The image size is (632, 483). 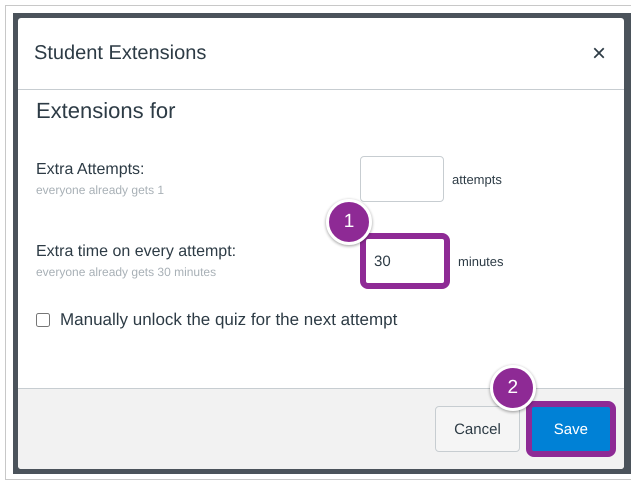 I want to click on checkbox, so click(x=43, y=320).